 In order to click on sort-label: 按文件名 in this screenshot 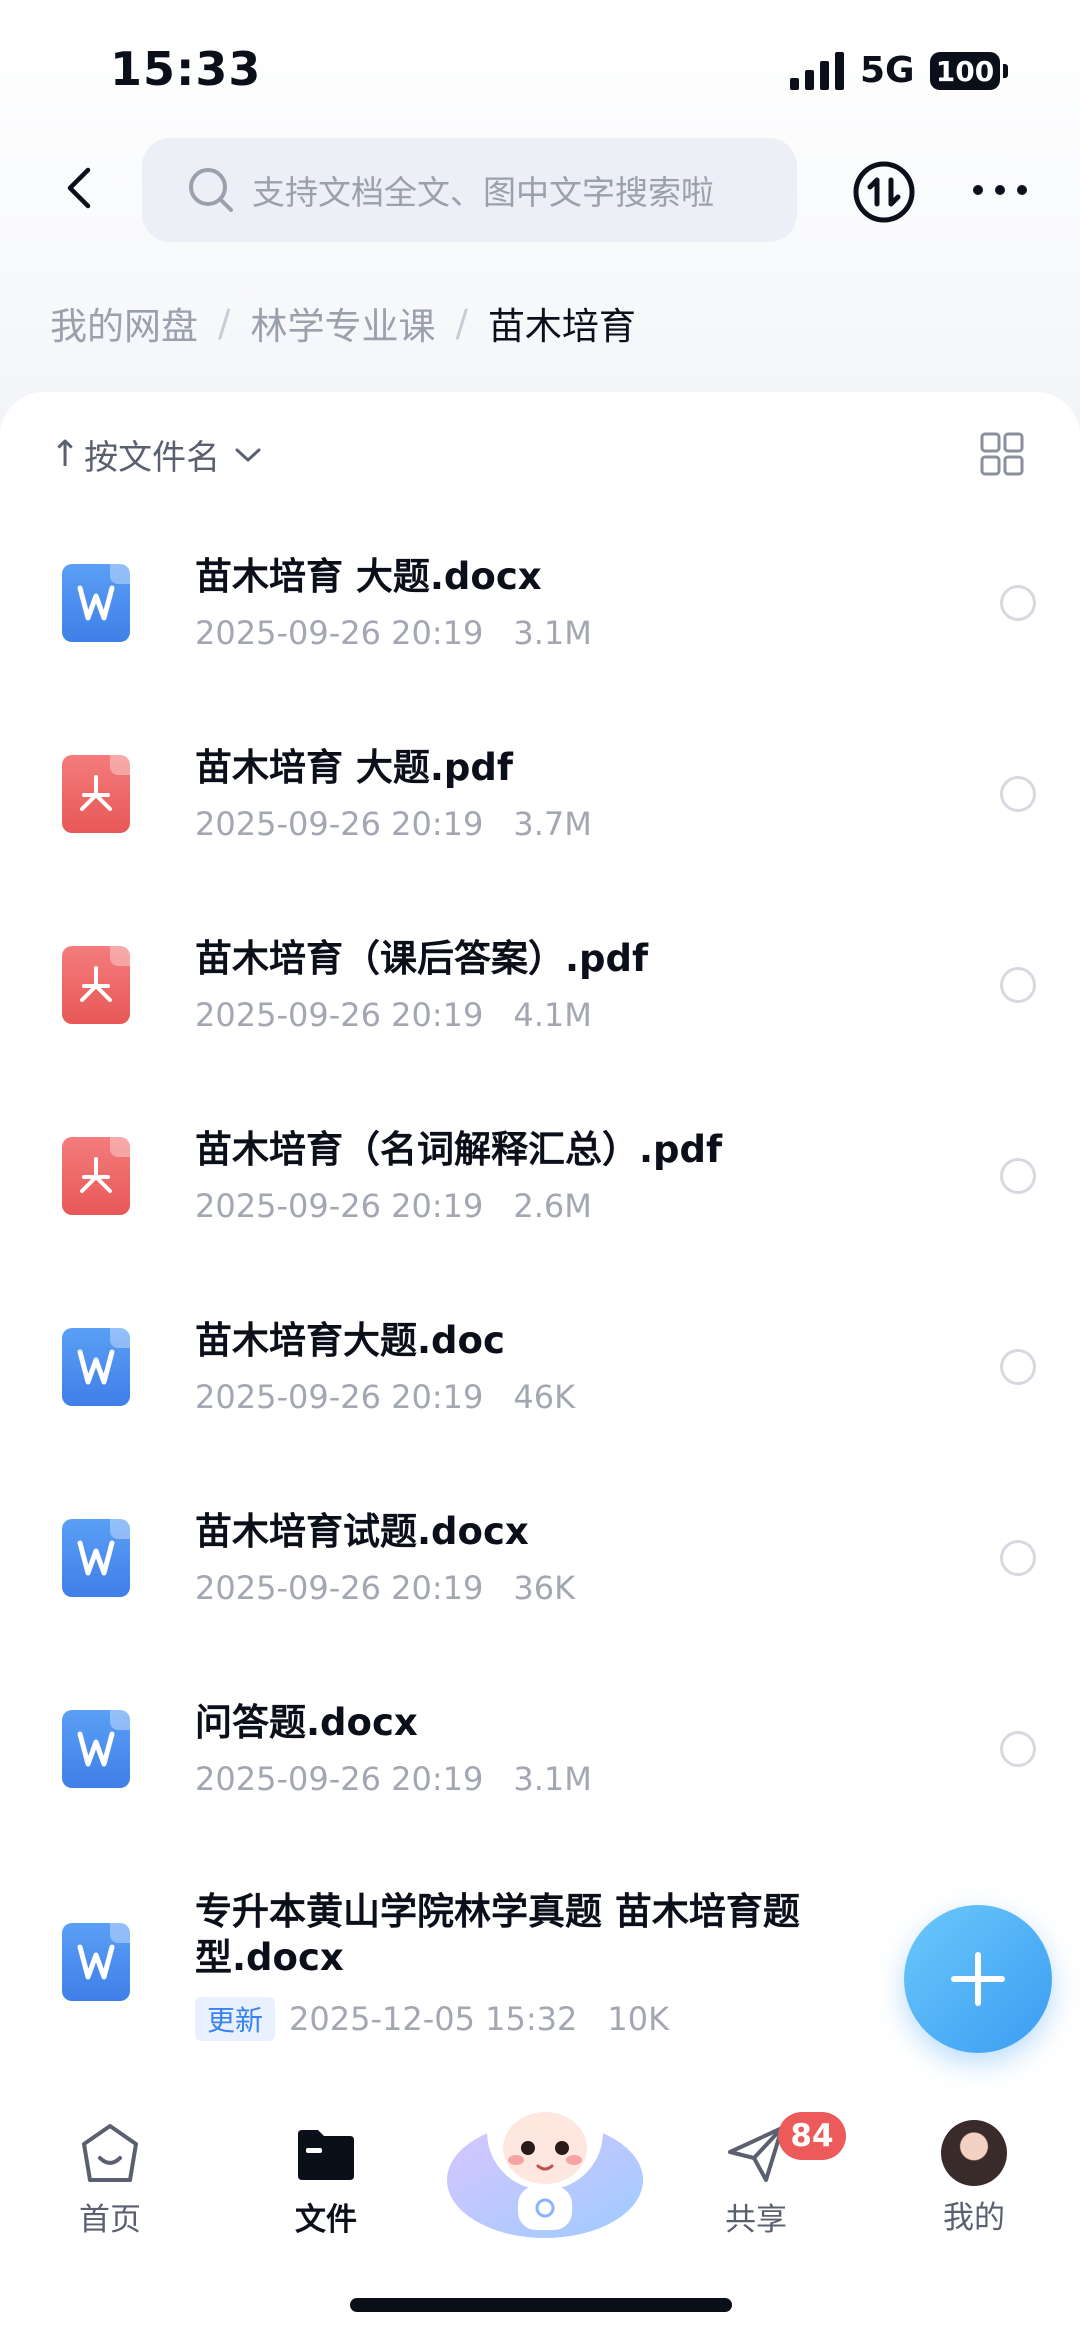, I will do `click(152, 458)`.